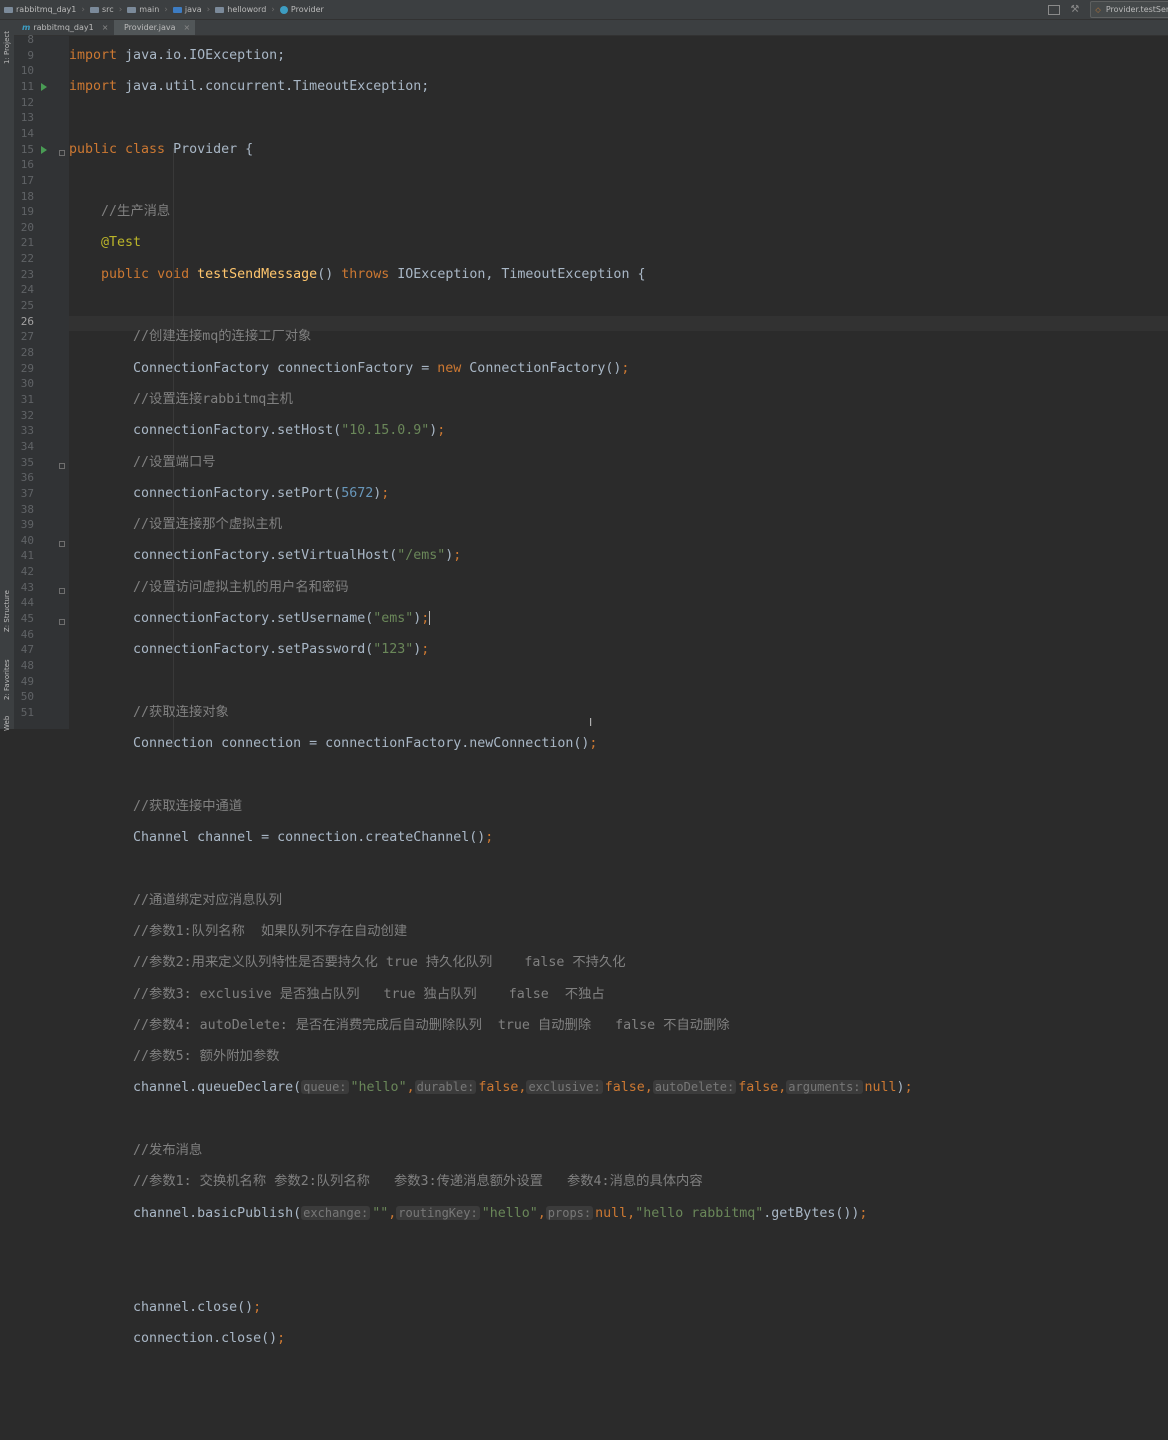  What do you see at coordinates (357, 493) in the screenshot?
I see `number-literal: 5672` at bounding box center [357, 493].